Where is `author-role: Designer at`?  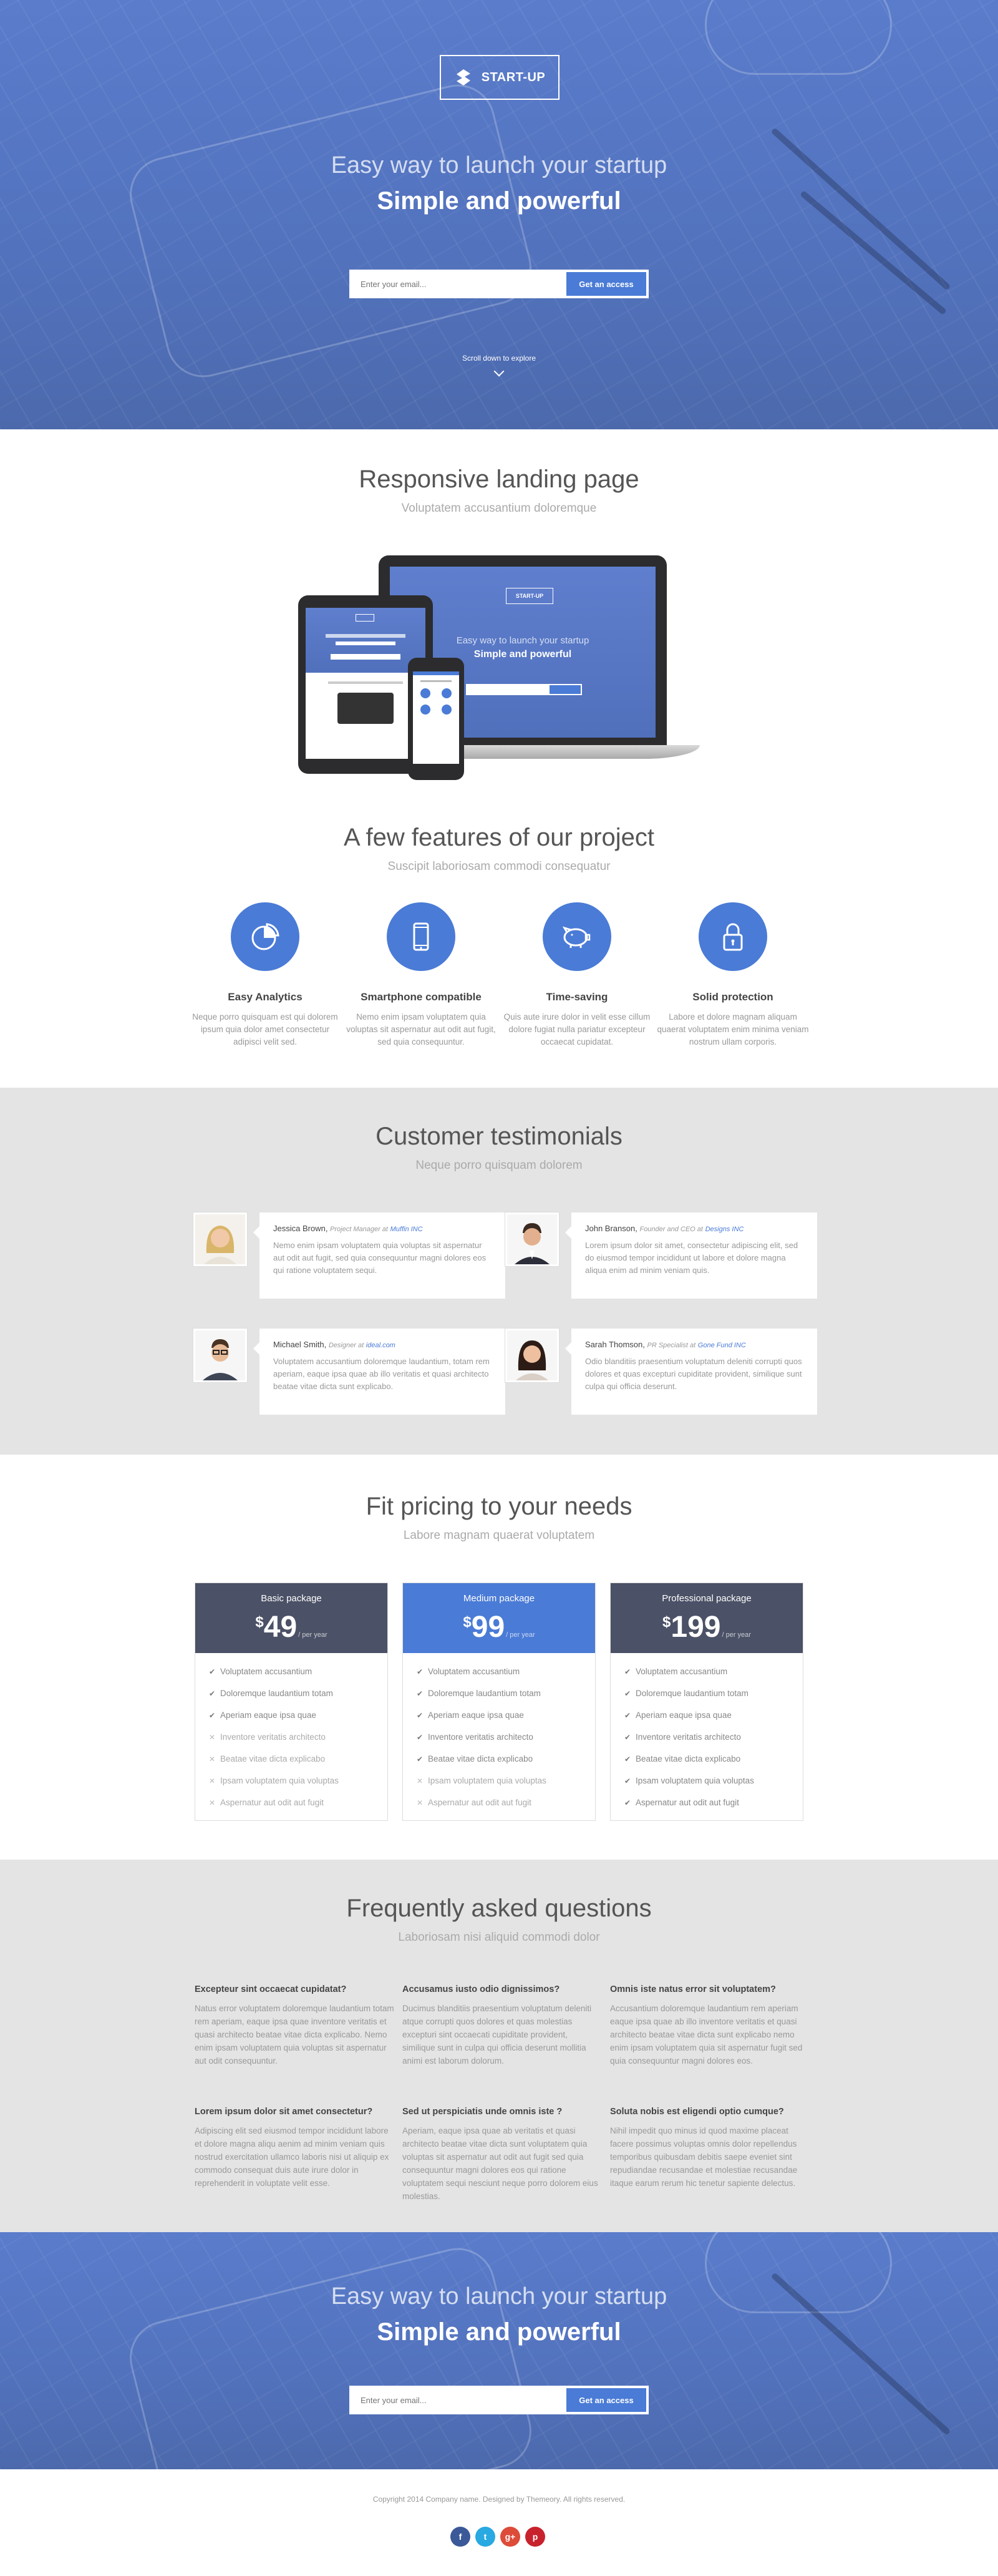 author-role: Designer at is located at coordinates (346, 1345).